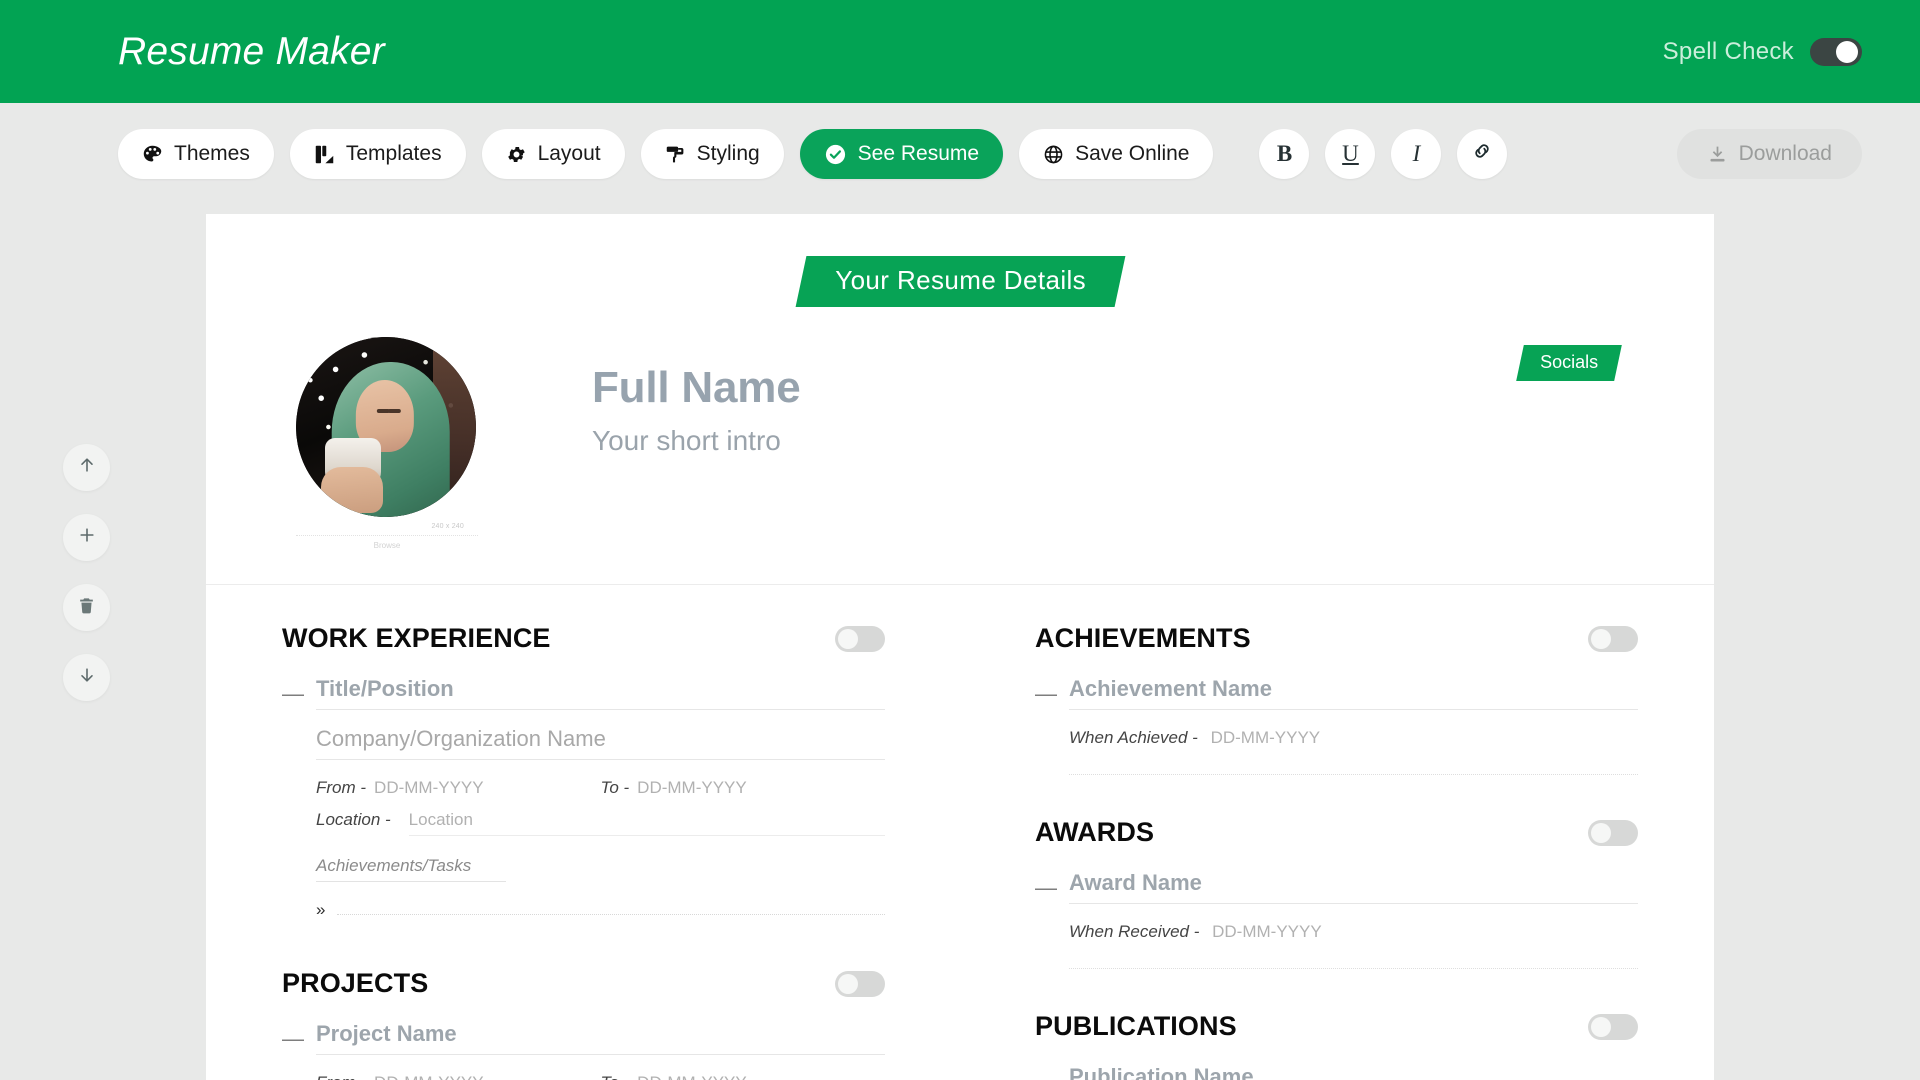 The width and height of the screenshot is (1920, 1080). What do you see at coordinates (393, 153) in the screenshot?
I see `templates-label: Templates` at bounding box center [393, 153].